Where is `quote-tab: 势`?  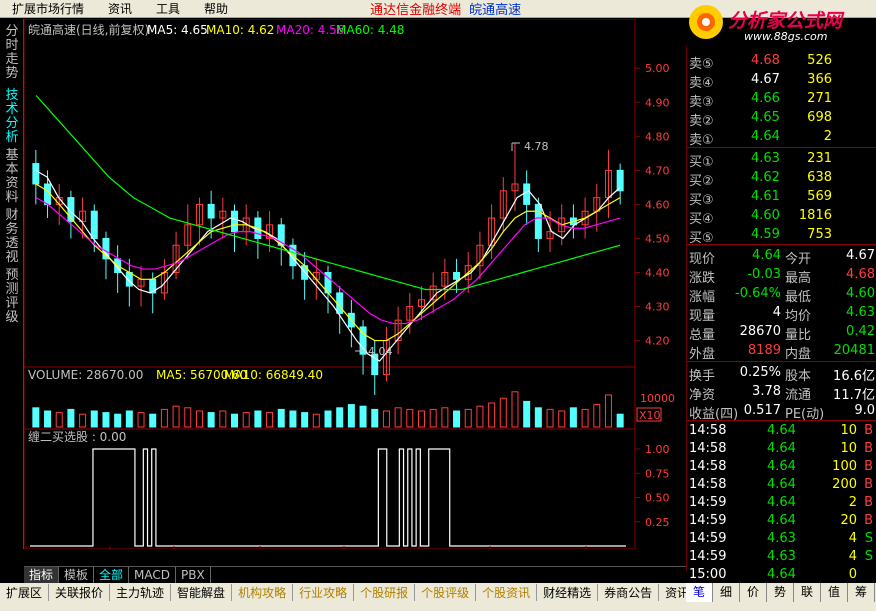
quote-tab: 势 is located at coordinates (780, 592).